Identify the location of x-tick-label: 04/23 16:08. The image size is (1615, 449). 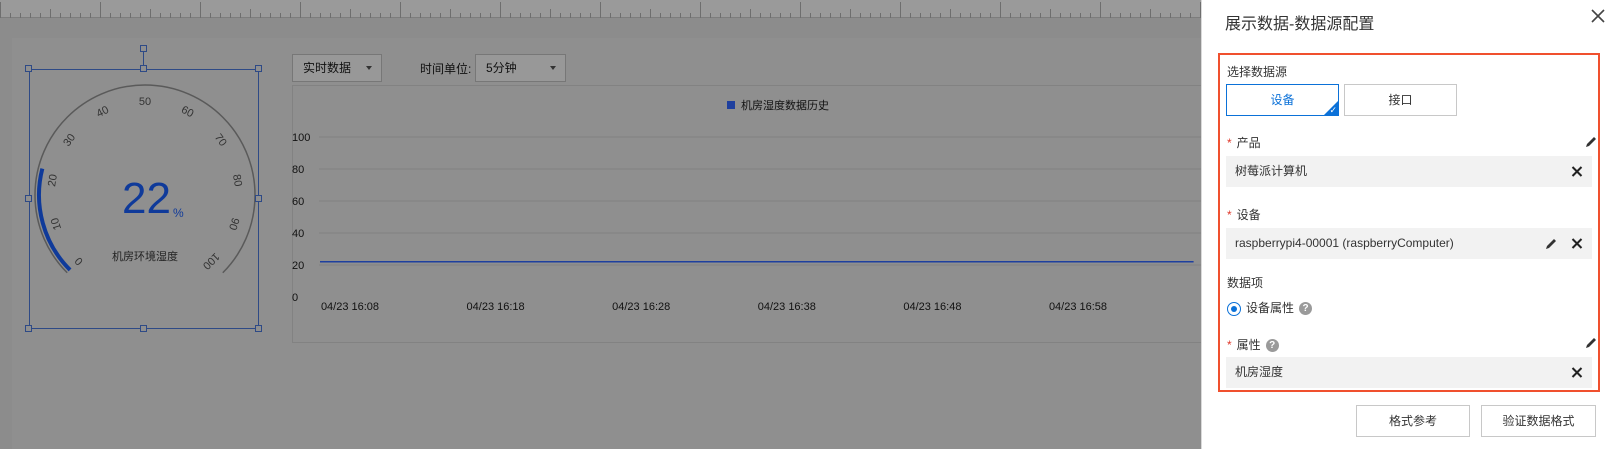
(350, 307).